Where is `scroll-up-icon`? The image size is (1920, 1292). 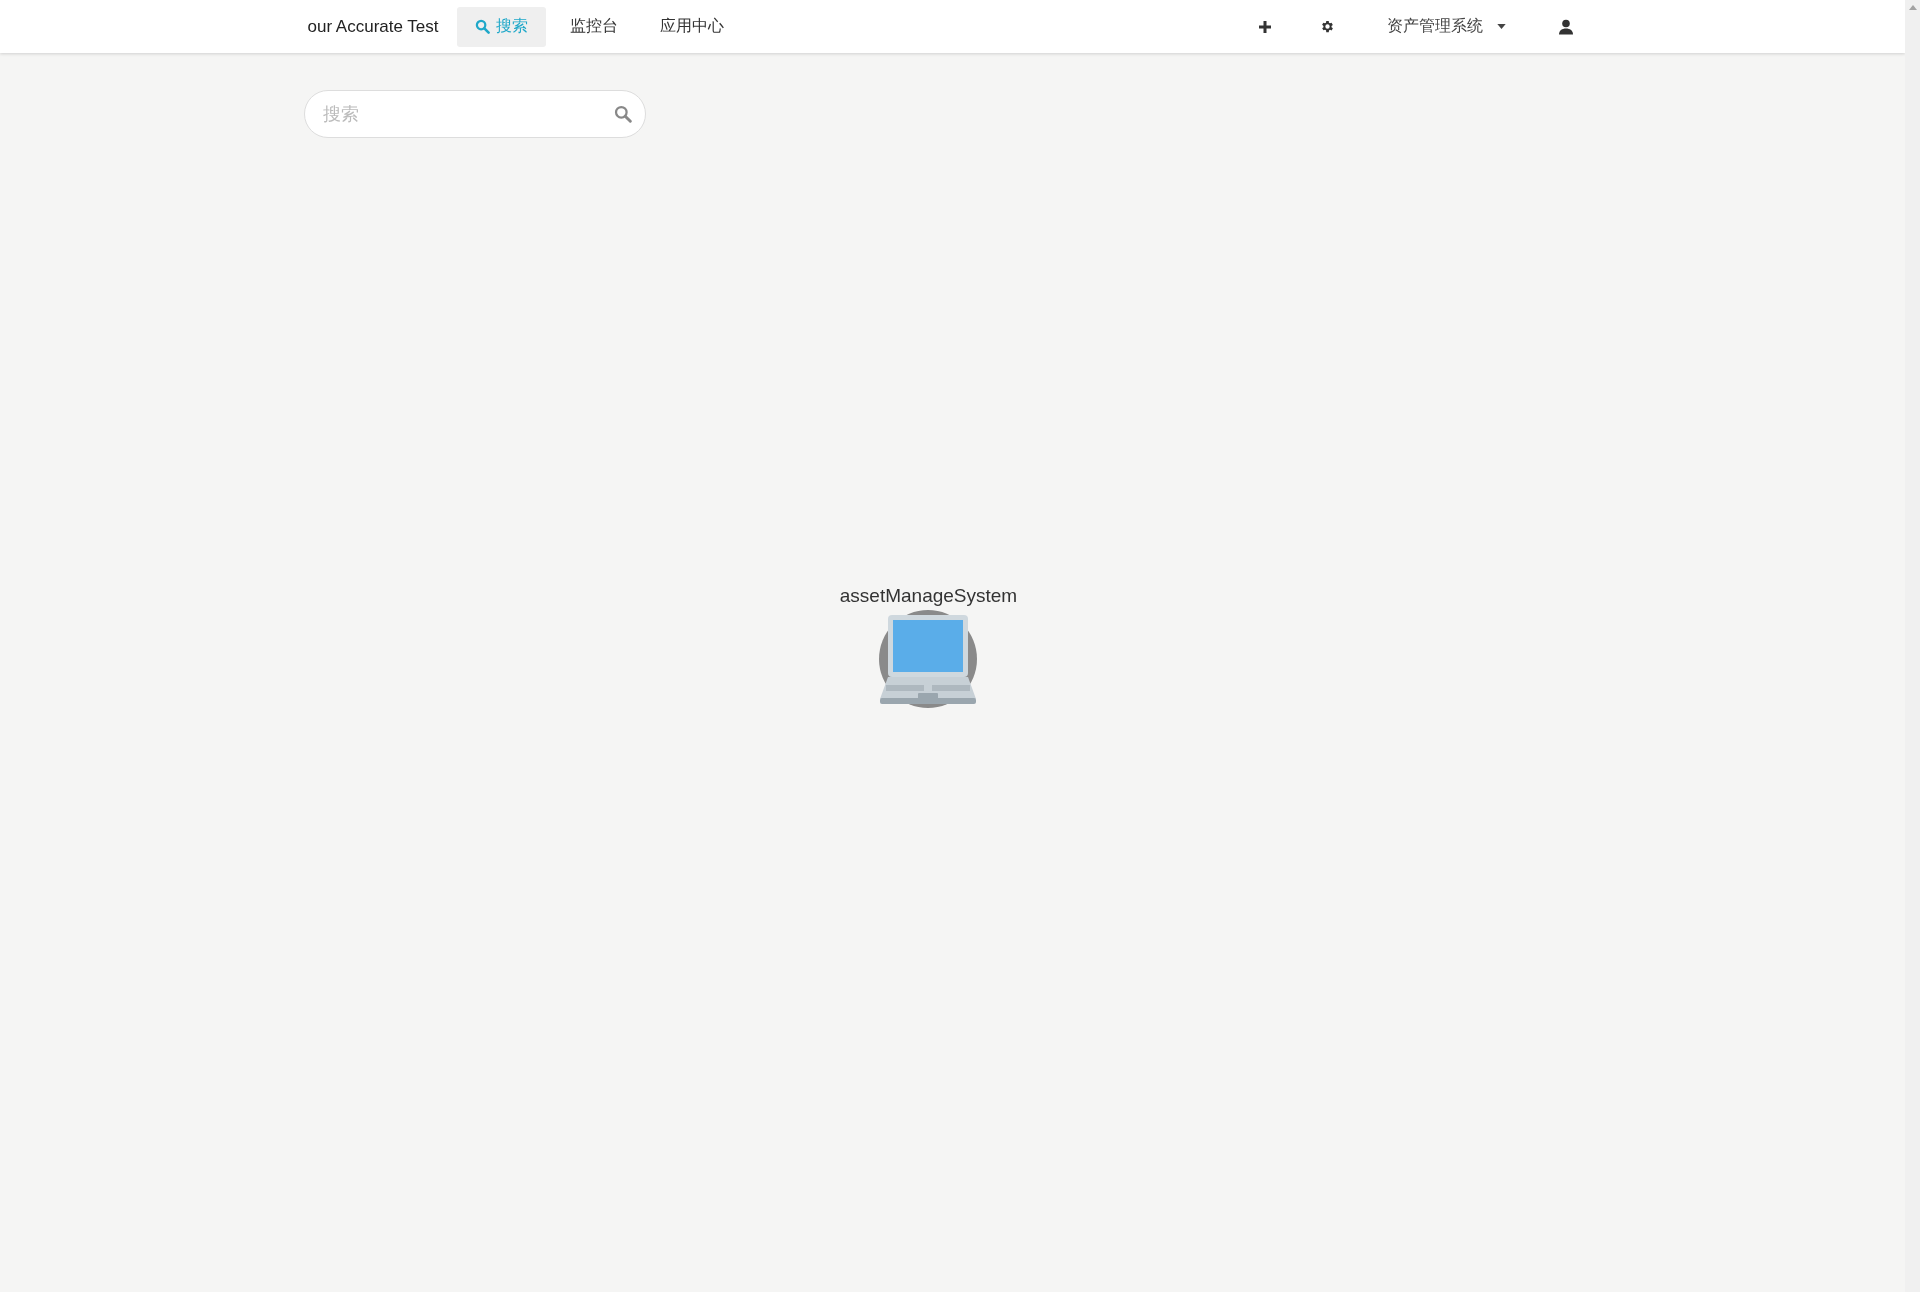
scroll-up-icon is located at coordinates (1912, 7).